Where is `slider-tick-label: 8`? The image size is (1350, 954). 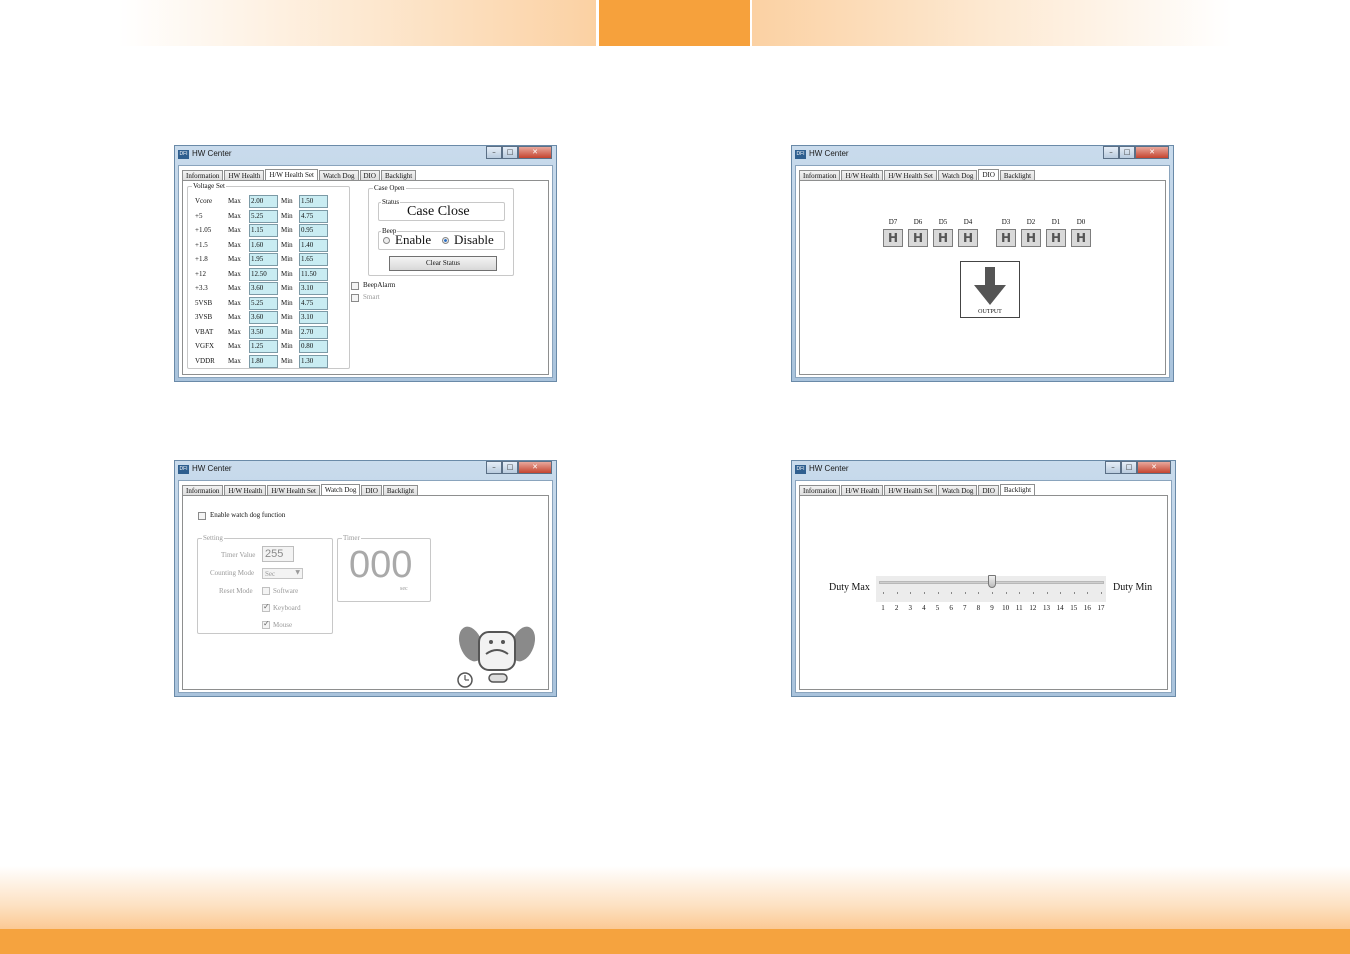 slider-tick-label: 8 is located at coordinates (978, 608).